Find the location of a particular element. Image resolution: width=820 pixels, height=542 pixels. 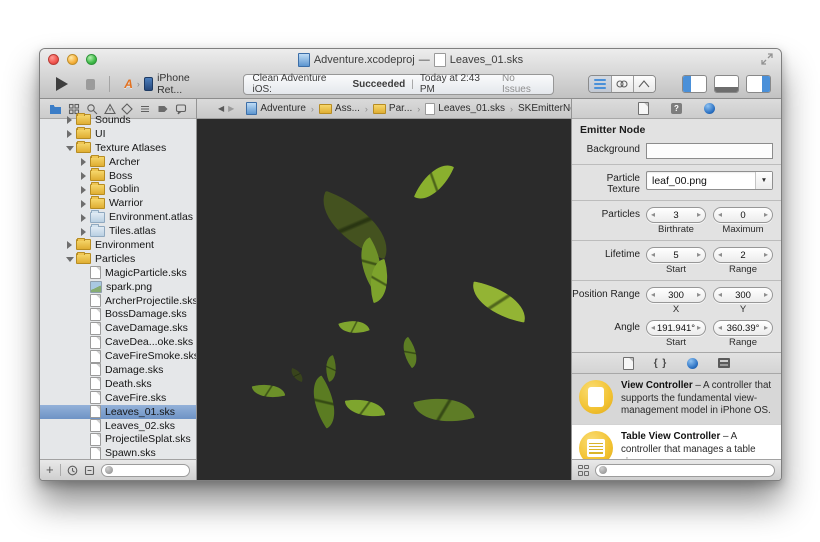

stepper-value: 191.941° is located at coordinates (676, 328).